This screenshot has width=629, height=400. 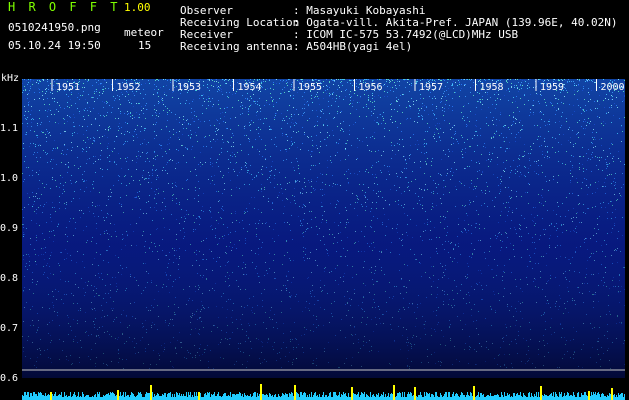 What do you see at coordinates (250, 87) in the screenshot?
I see `time-label: 1954` at bounding box center [250, 87].